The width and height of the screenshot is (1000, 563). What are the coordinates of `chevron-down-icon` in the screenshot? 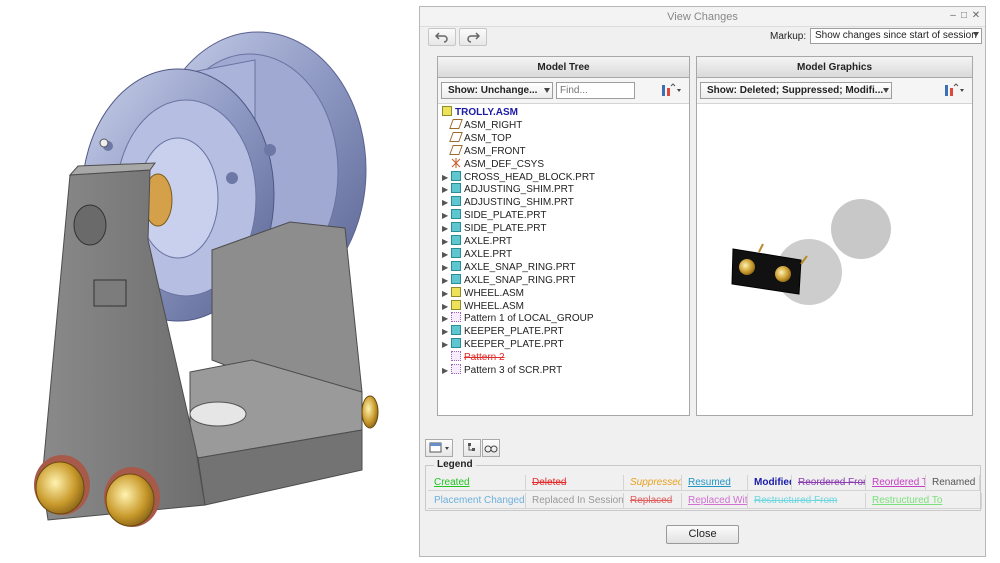 It's located at (976, 34).